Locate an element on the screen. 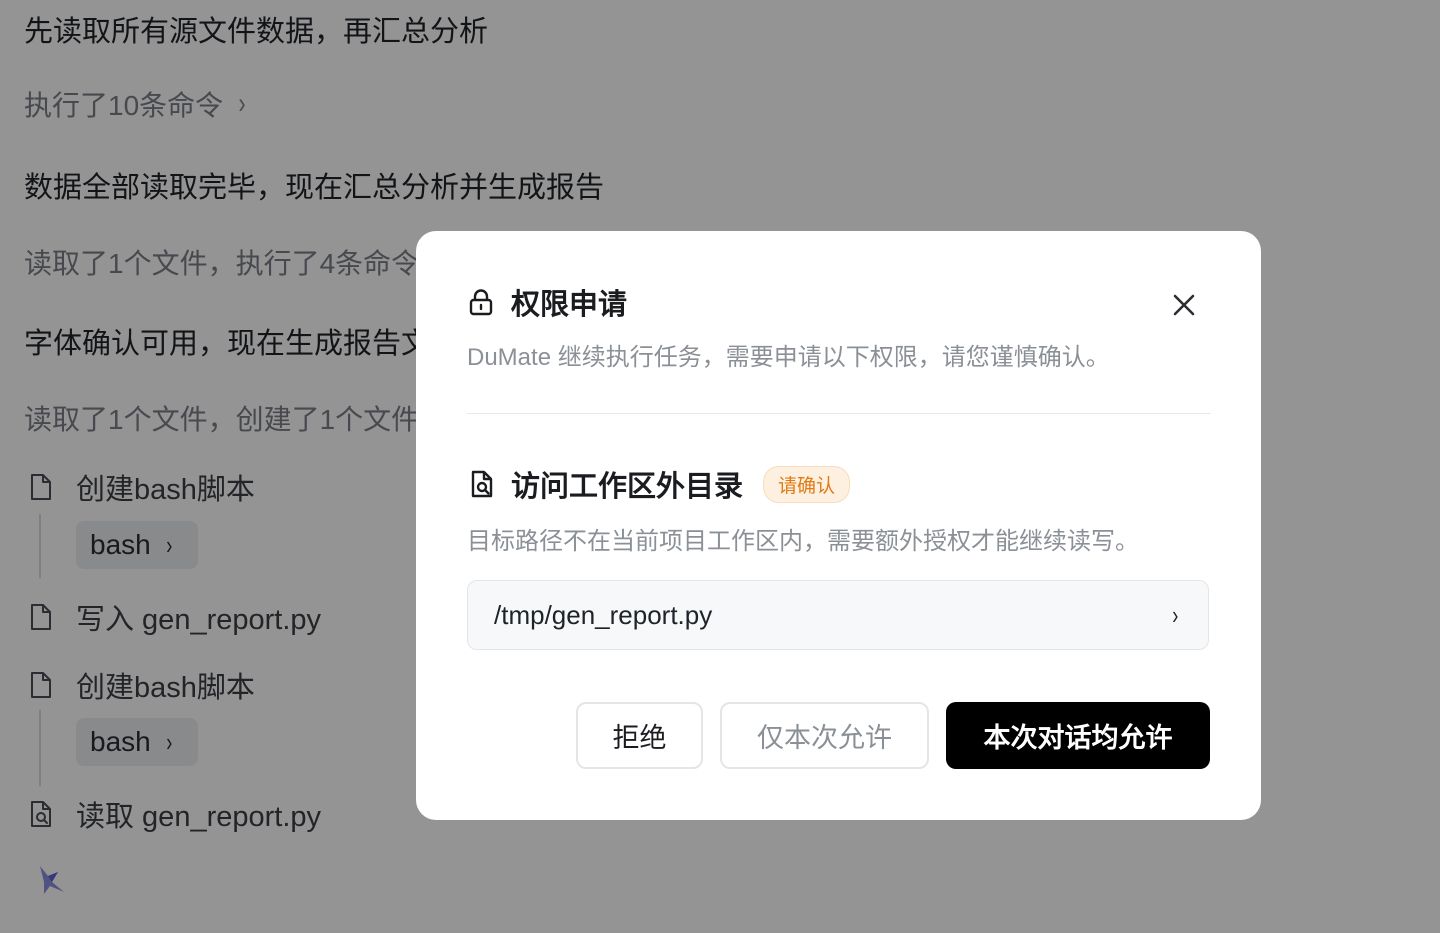  permission-section-header: 访问工作区外目录 请确认 is located at coordinates (659, 484).